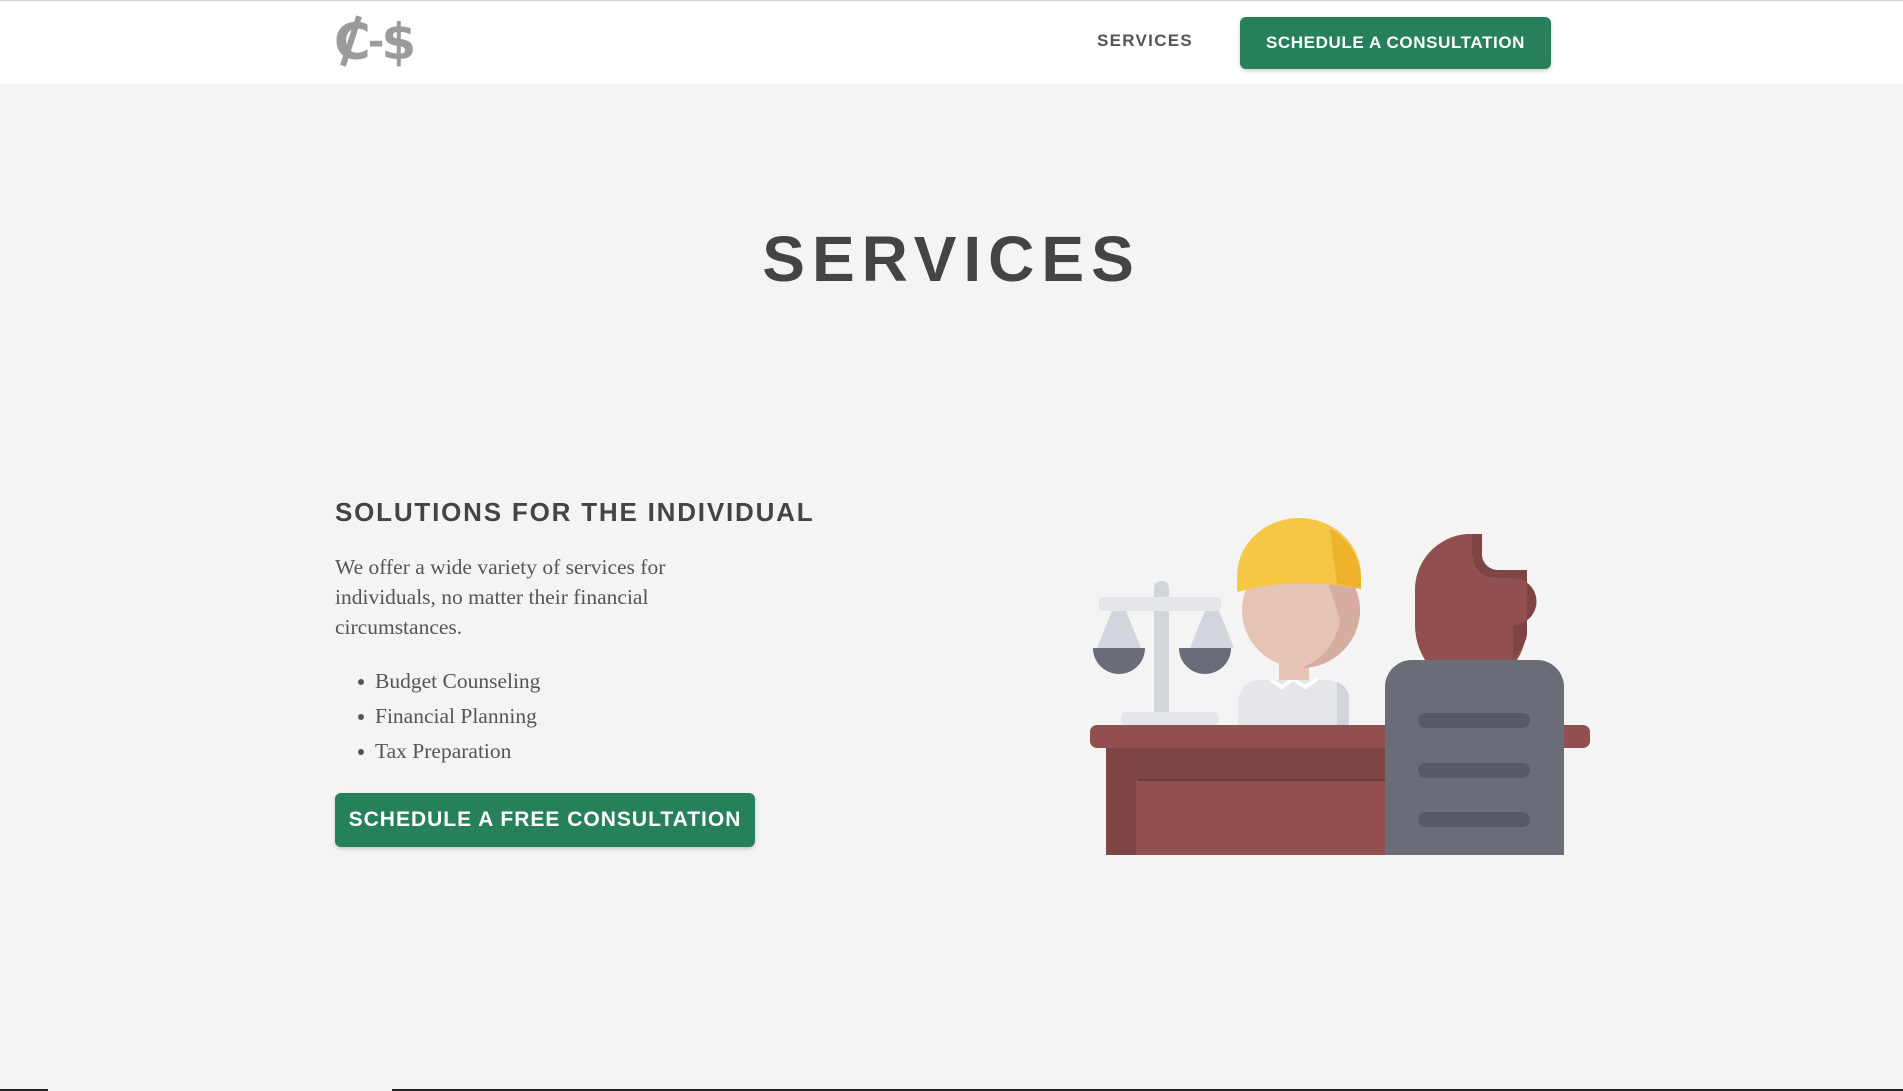  I want to click on scales-icon, so click(1163, 653).